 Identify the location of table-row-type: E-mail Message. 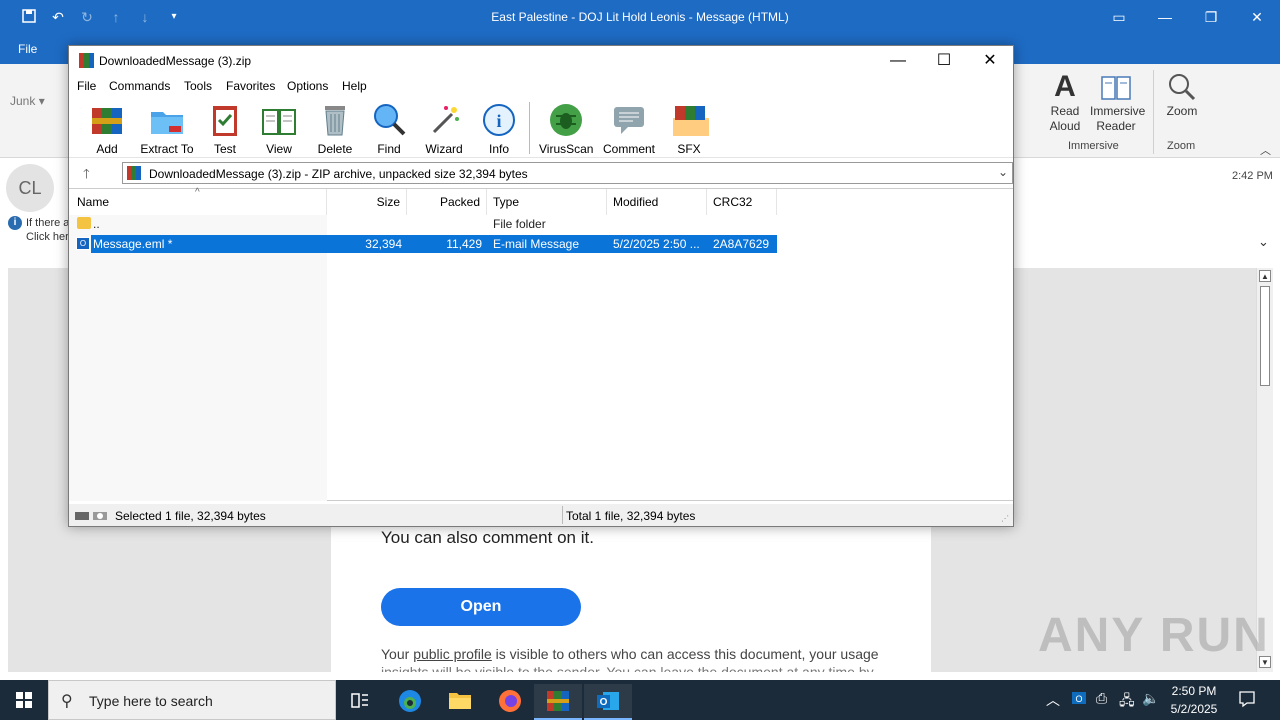
(536, 244).